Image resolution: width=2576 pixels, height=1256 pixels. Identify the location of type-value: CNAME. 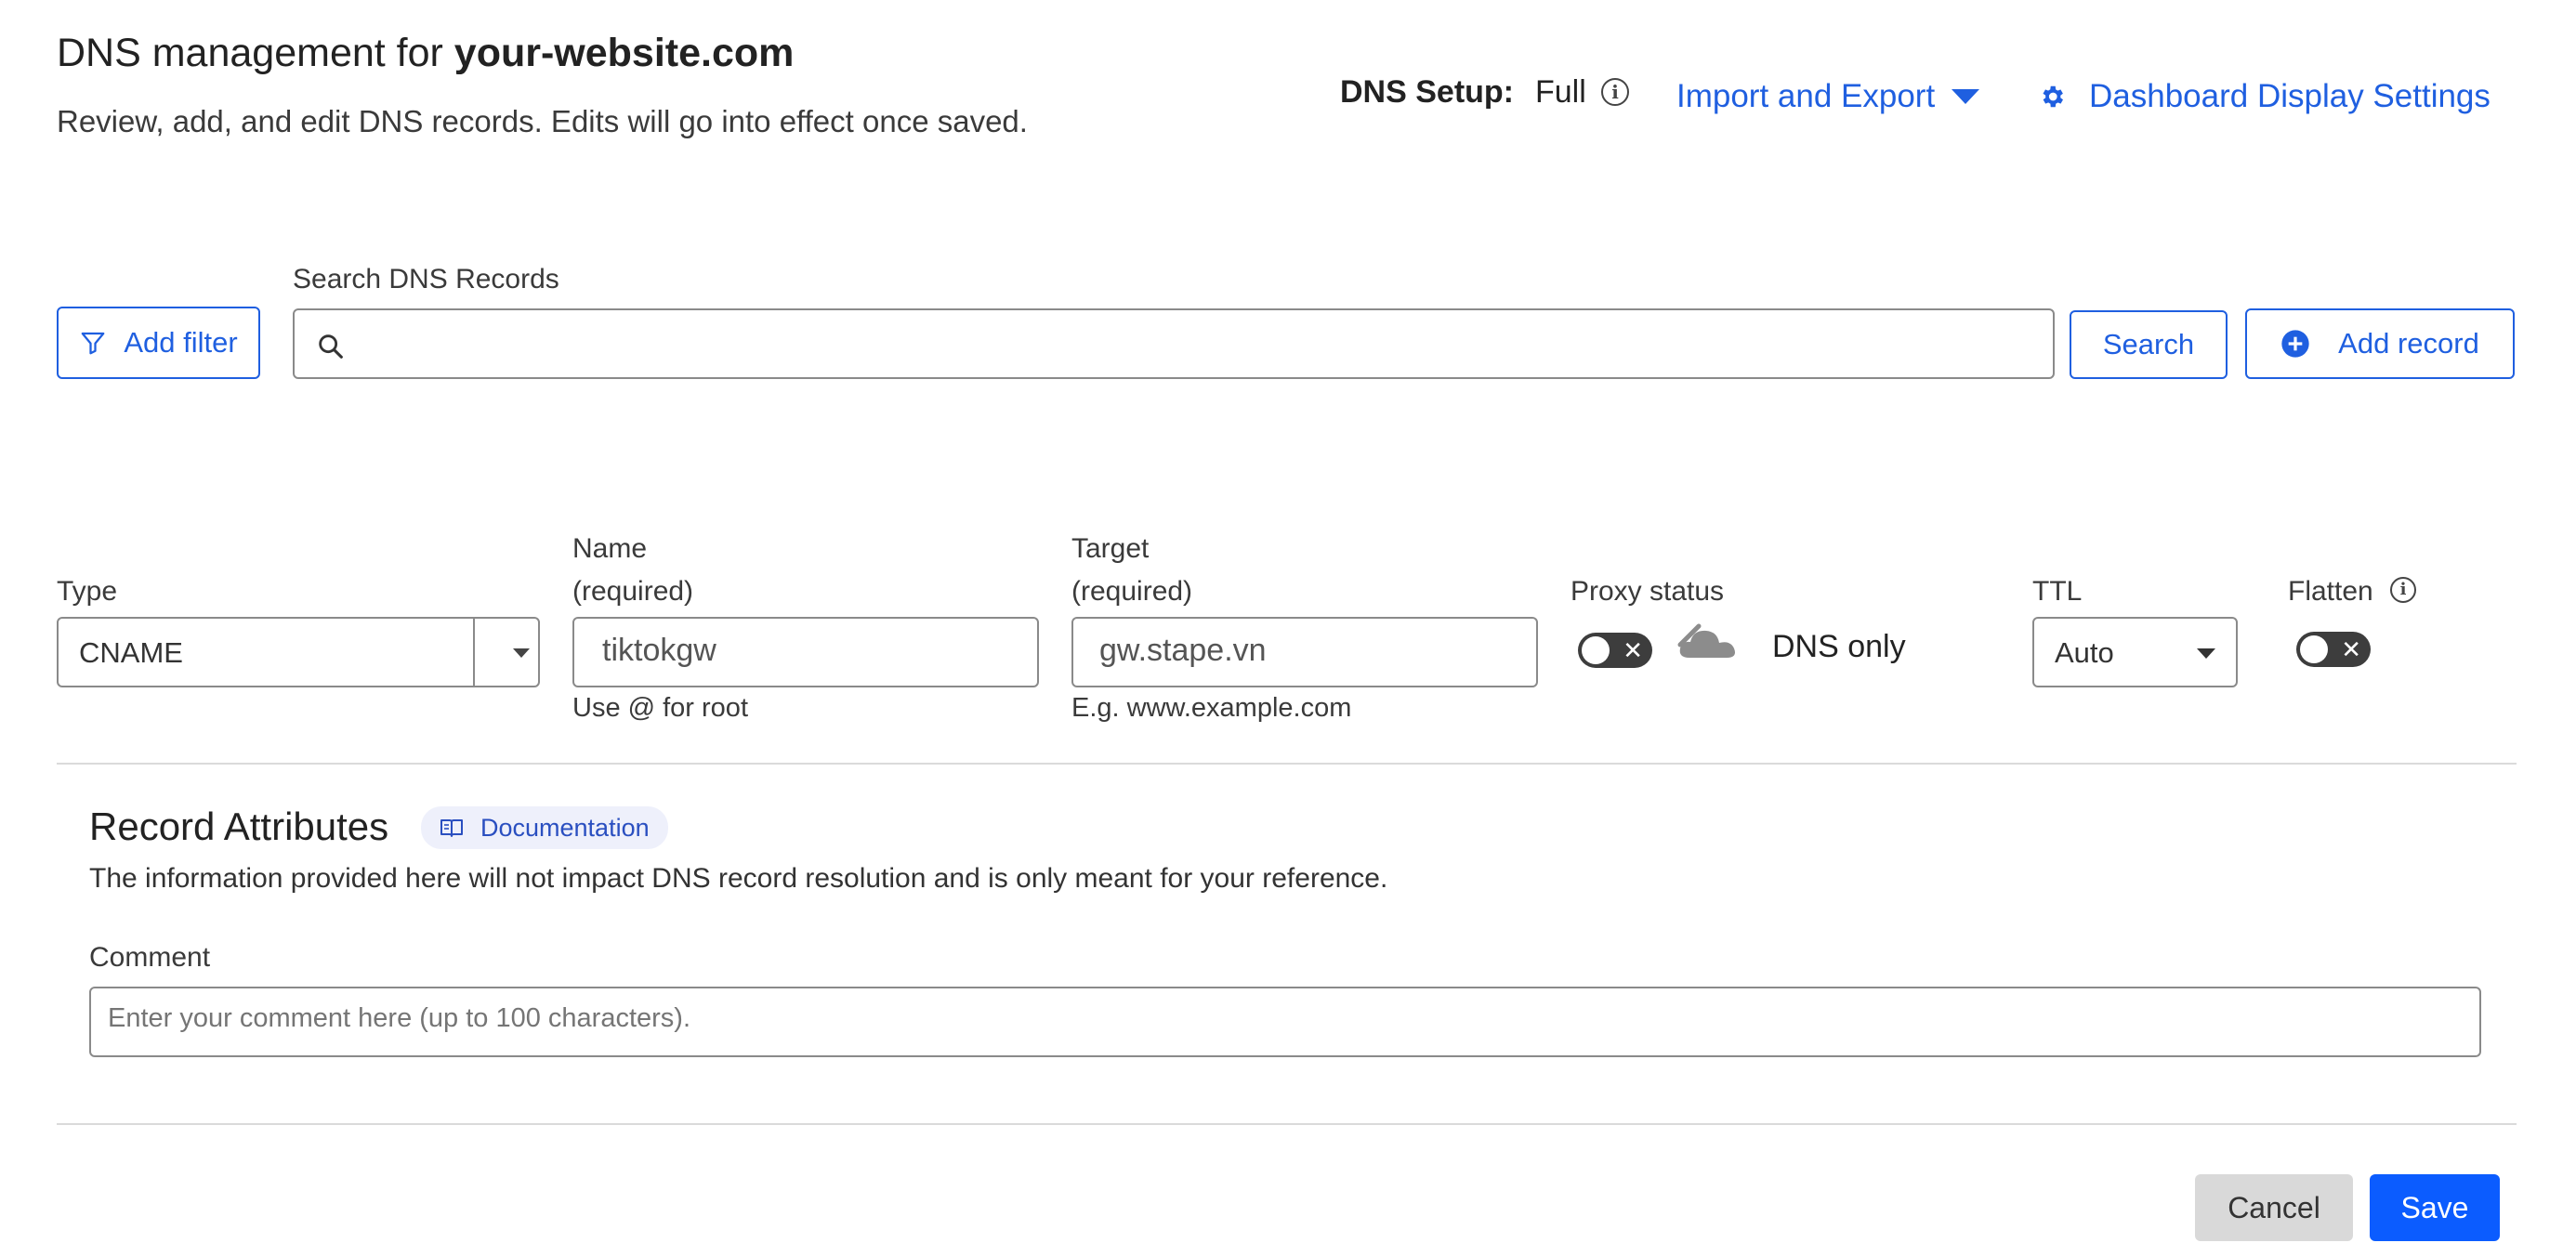
(131, 652).